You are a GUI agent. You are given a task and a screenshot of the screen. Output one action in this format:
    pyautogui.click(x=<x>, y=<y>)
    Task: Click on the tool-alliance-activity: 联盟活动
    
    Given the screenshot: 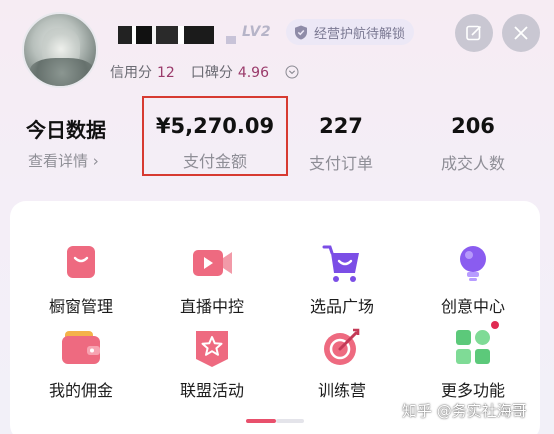 What is the action you would take?
    pyautogui.click(x=212, y=363)
    